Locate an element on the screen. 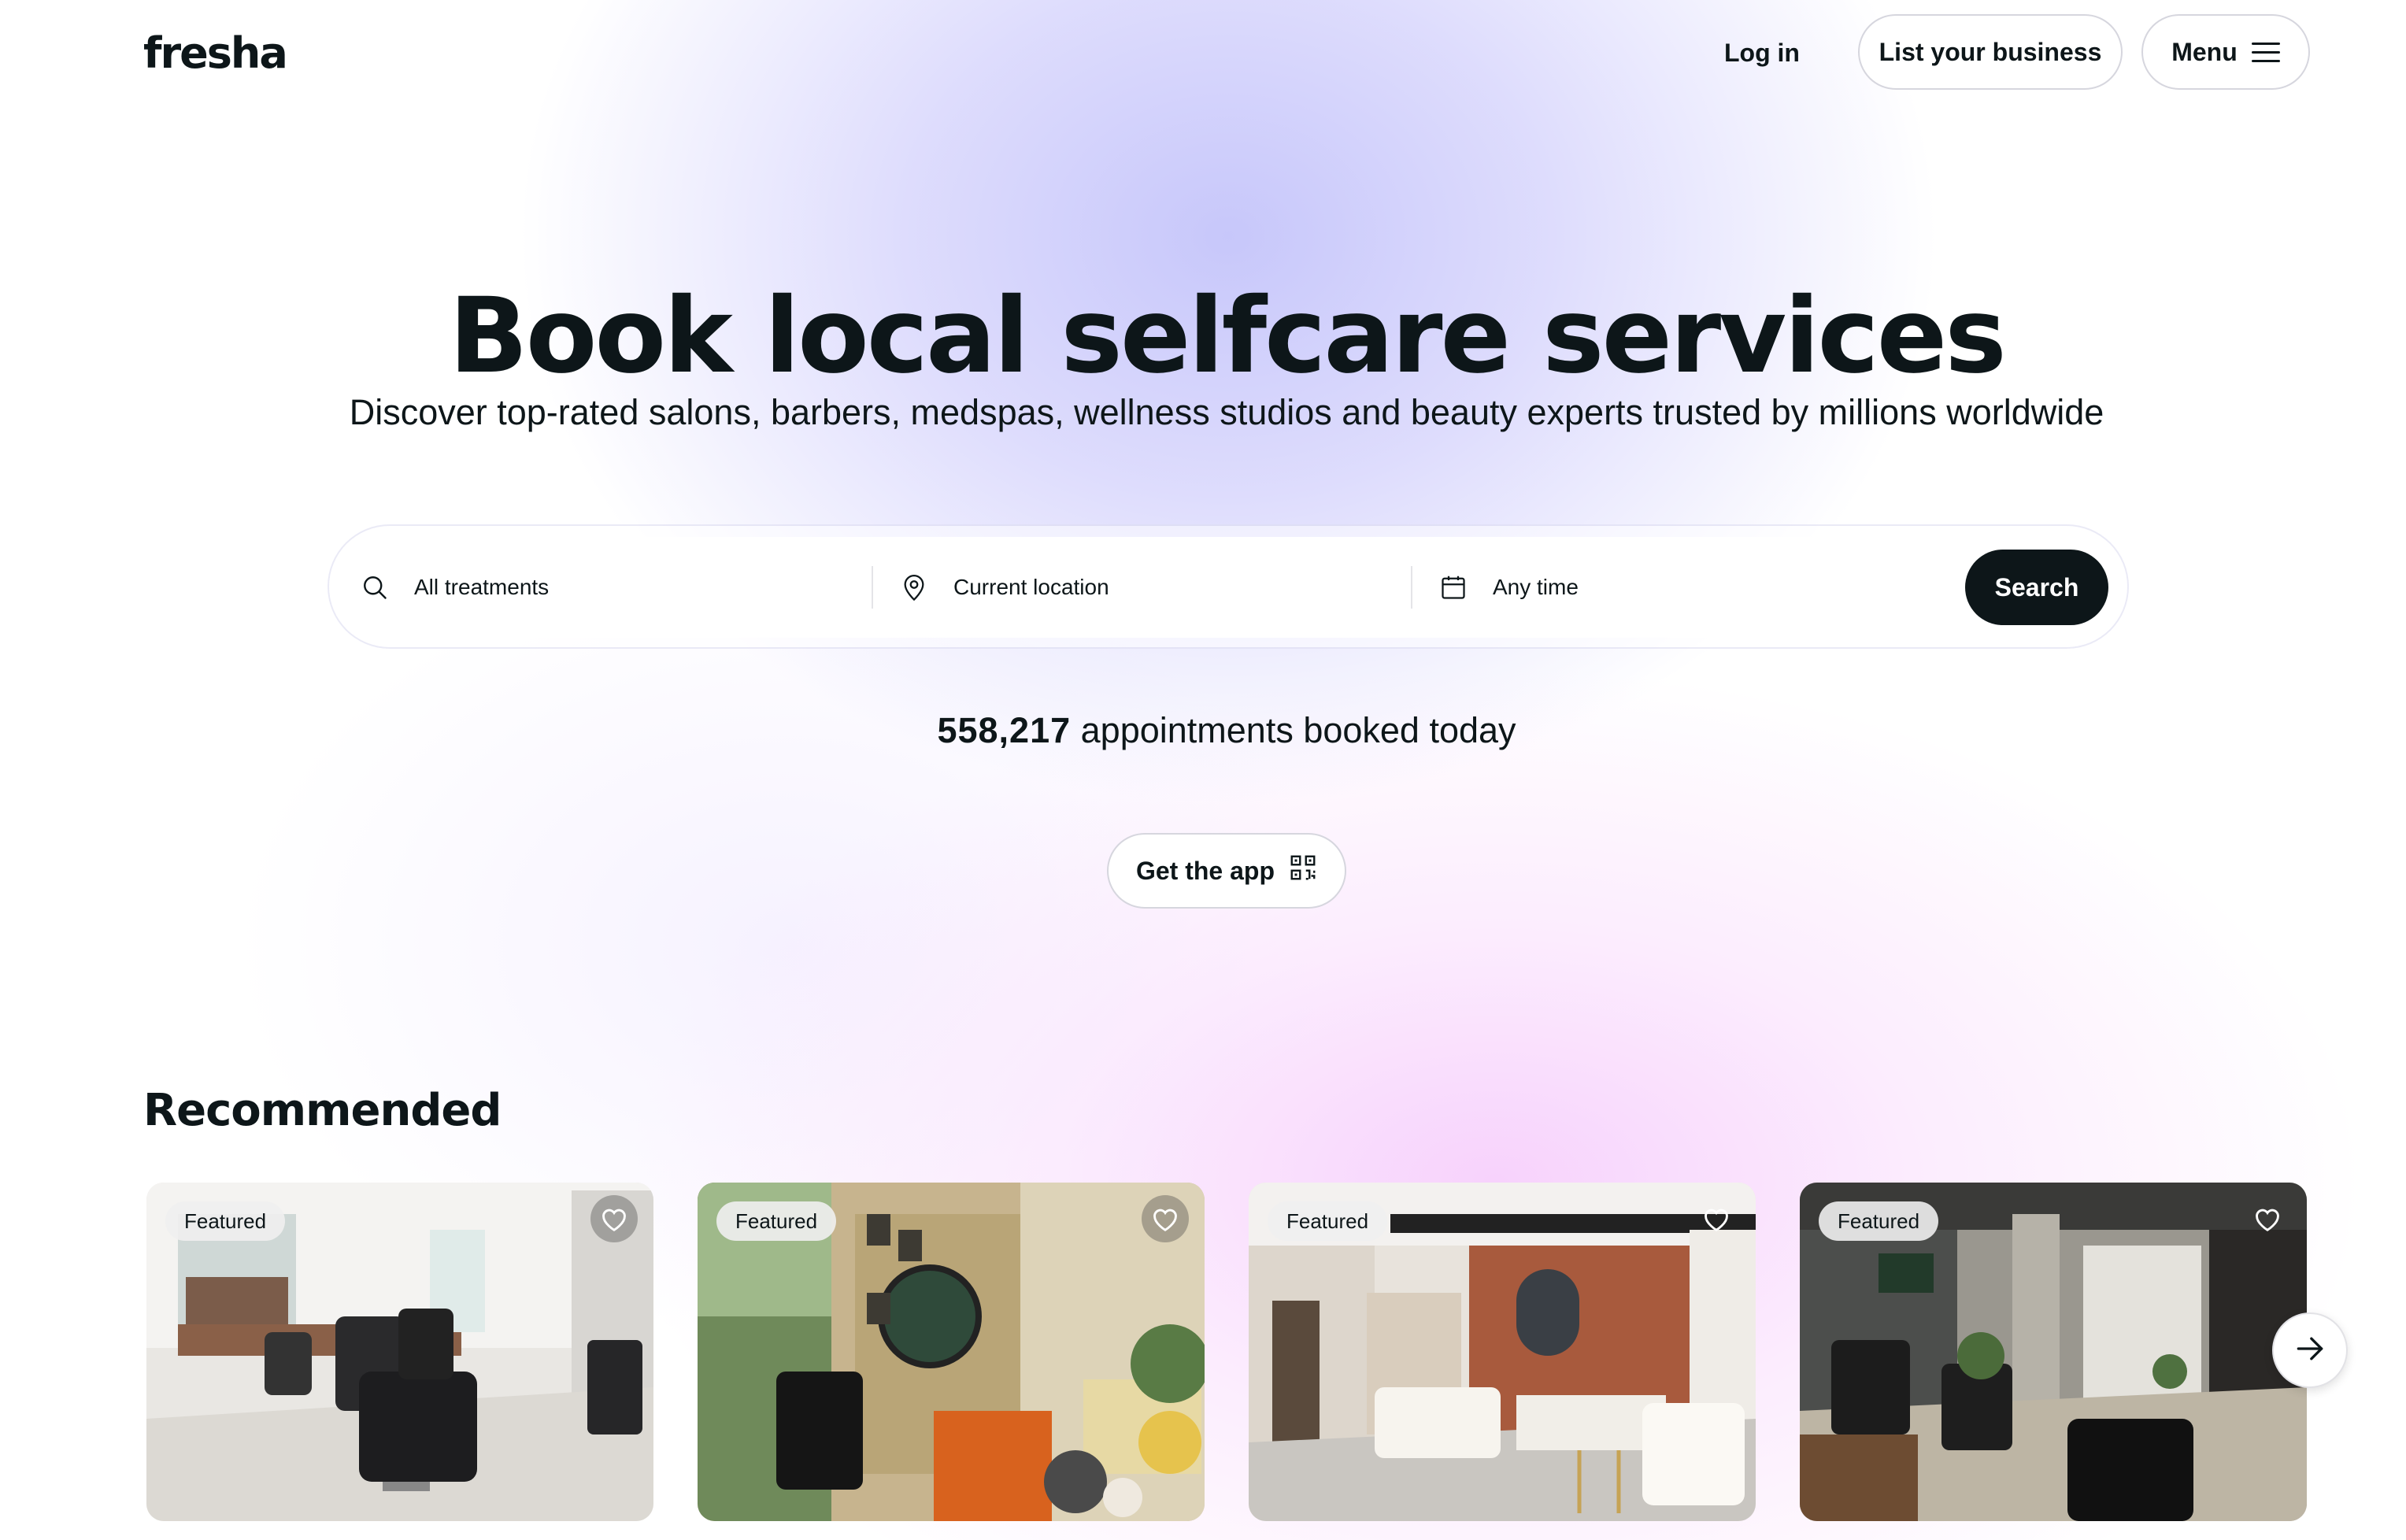 This screenshot has width=2406, height=1540. recommended-heading: Recommended is located at coordinates (322, 1110).